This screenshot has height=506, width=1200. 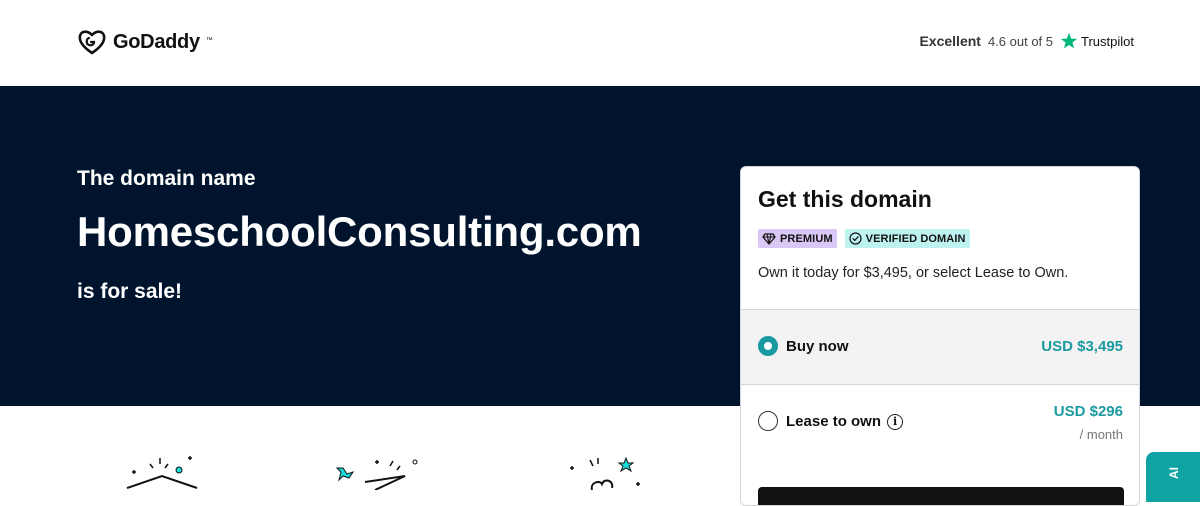 I want to click on verified-badge: VERIFIED DOMAIN, so click(x=907, y=238).